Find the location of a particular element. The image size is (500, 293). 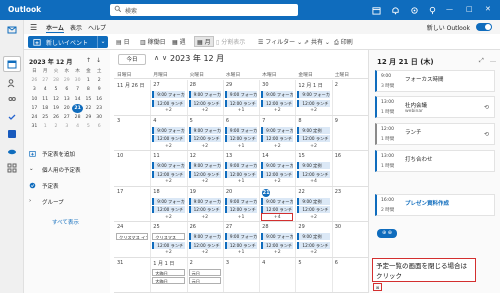

tips-icon is located at coordinates (432, 10).